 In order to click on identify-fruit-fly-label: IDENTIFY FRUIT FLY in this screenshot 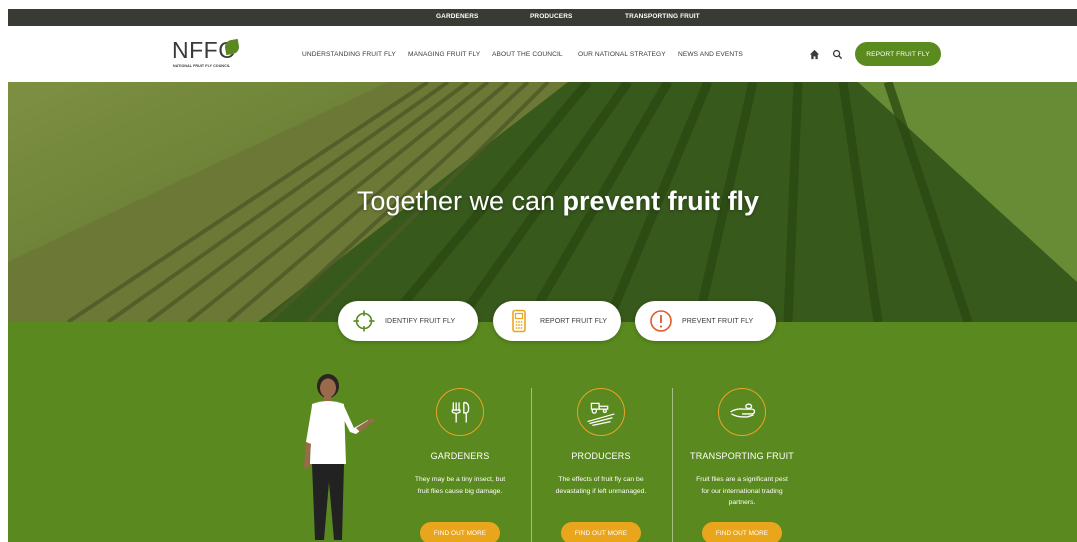, I will do `click(420, 321)`.